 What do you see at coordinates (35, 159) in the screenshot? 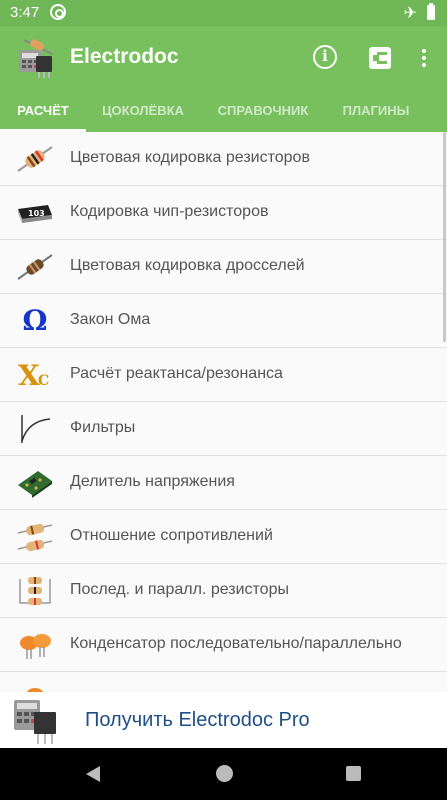
I see `resistor-icon` at bounding box center [35, 159].